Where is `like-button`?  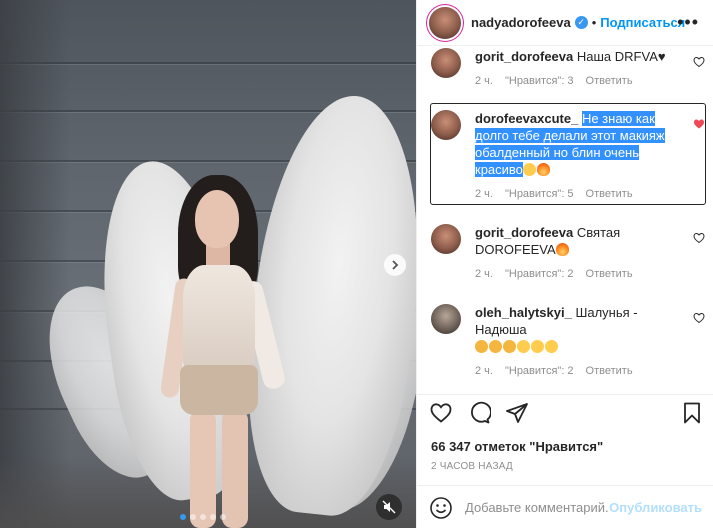 like-button is located at coordinates (441, 413).